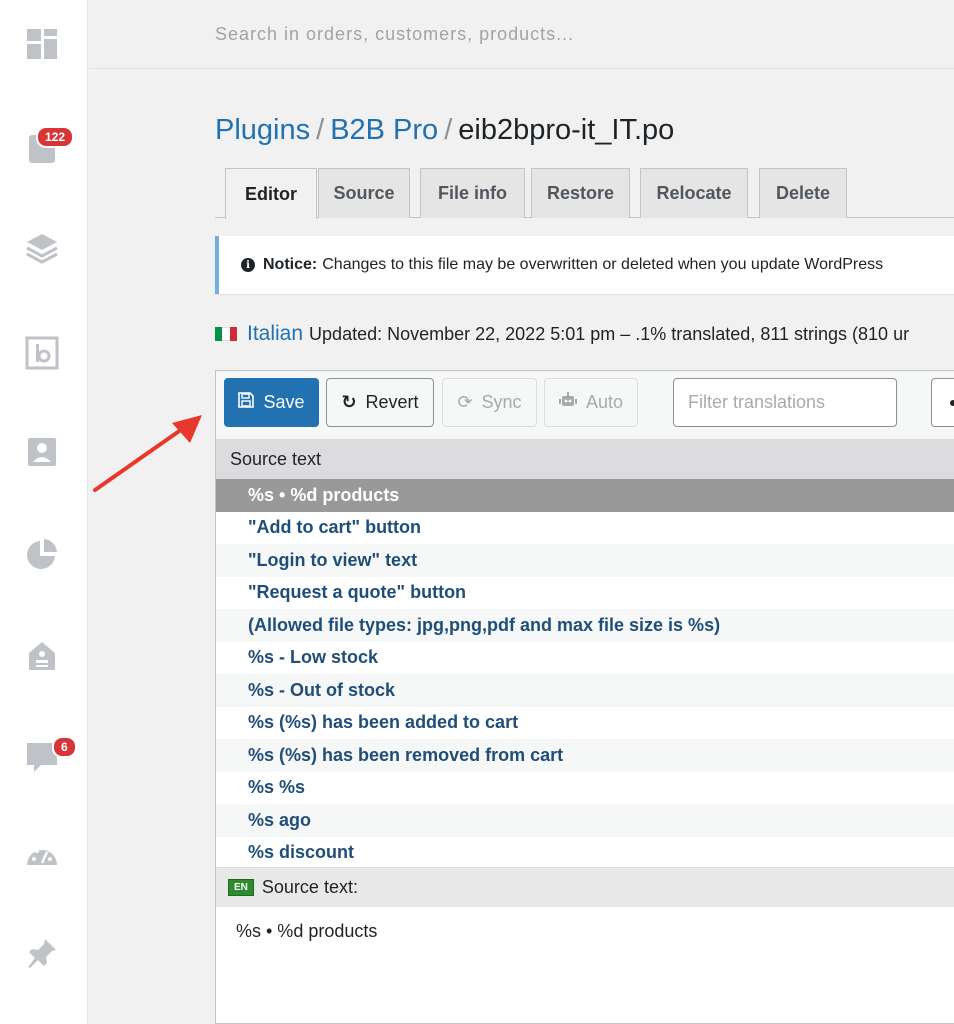 The width and height of the screenshot is (954, 1024). I want to click on list-item: %s • %d products, so click(585, 495).